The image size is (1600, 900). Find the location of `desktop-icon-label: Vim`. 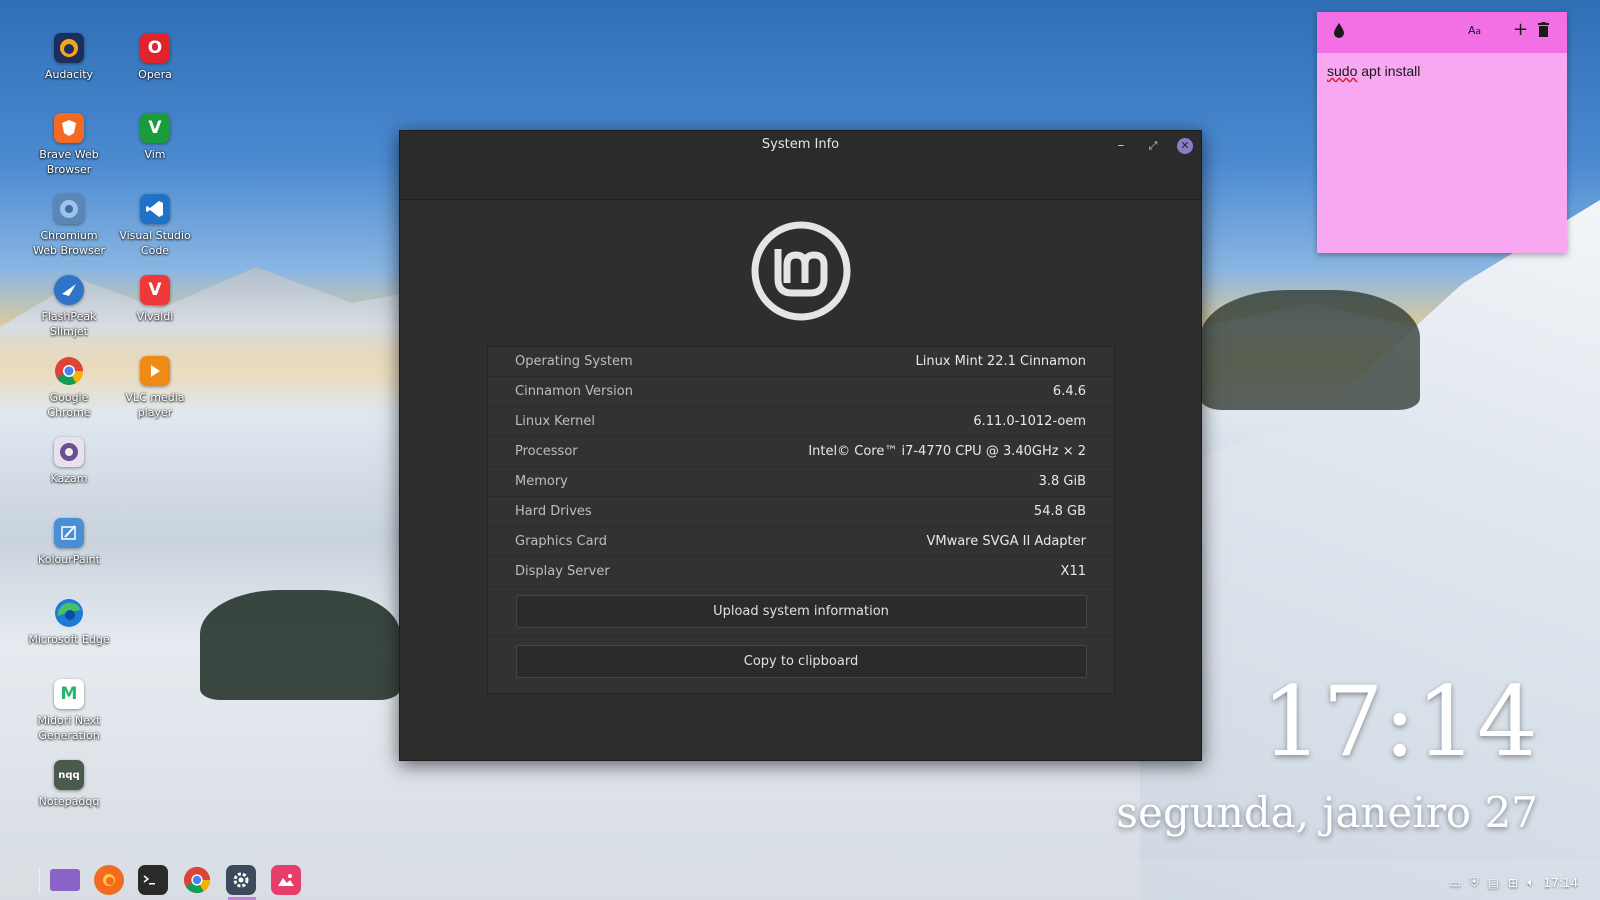

desktop-icon-label: Vim is located at coordinates (155, 154).